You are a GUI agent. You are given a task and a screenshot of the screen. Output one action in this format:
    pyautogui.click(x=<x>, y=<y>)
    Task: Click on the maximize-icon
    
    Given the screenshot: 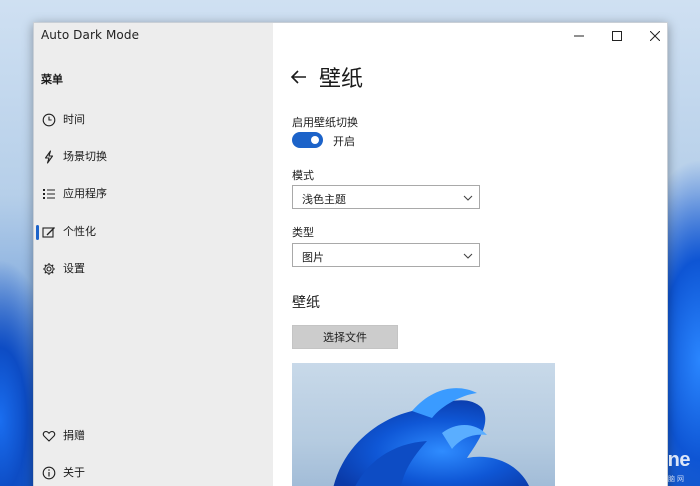 What is the action you would take?
    pyautogui.click(x=617, y=36)
    